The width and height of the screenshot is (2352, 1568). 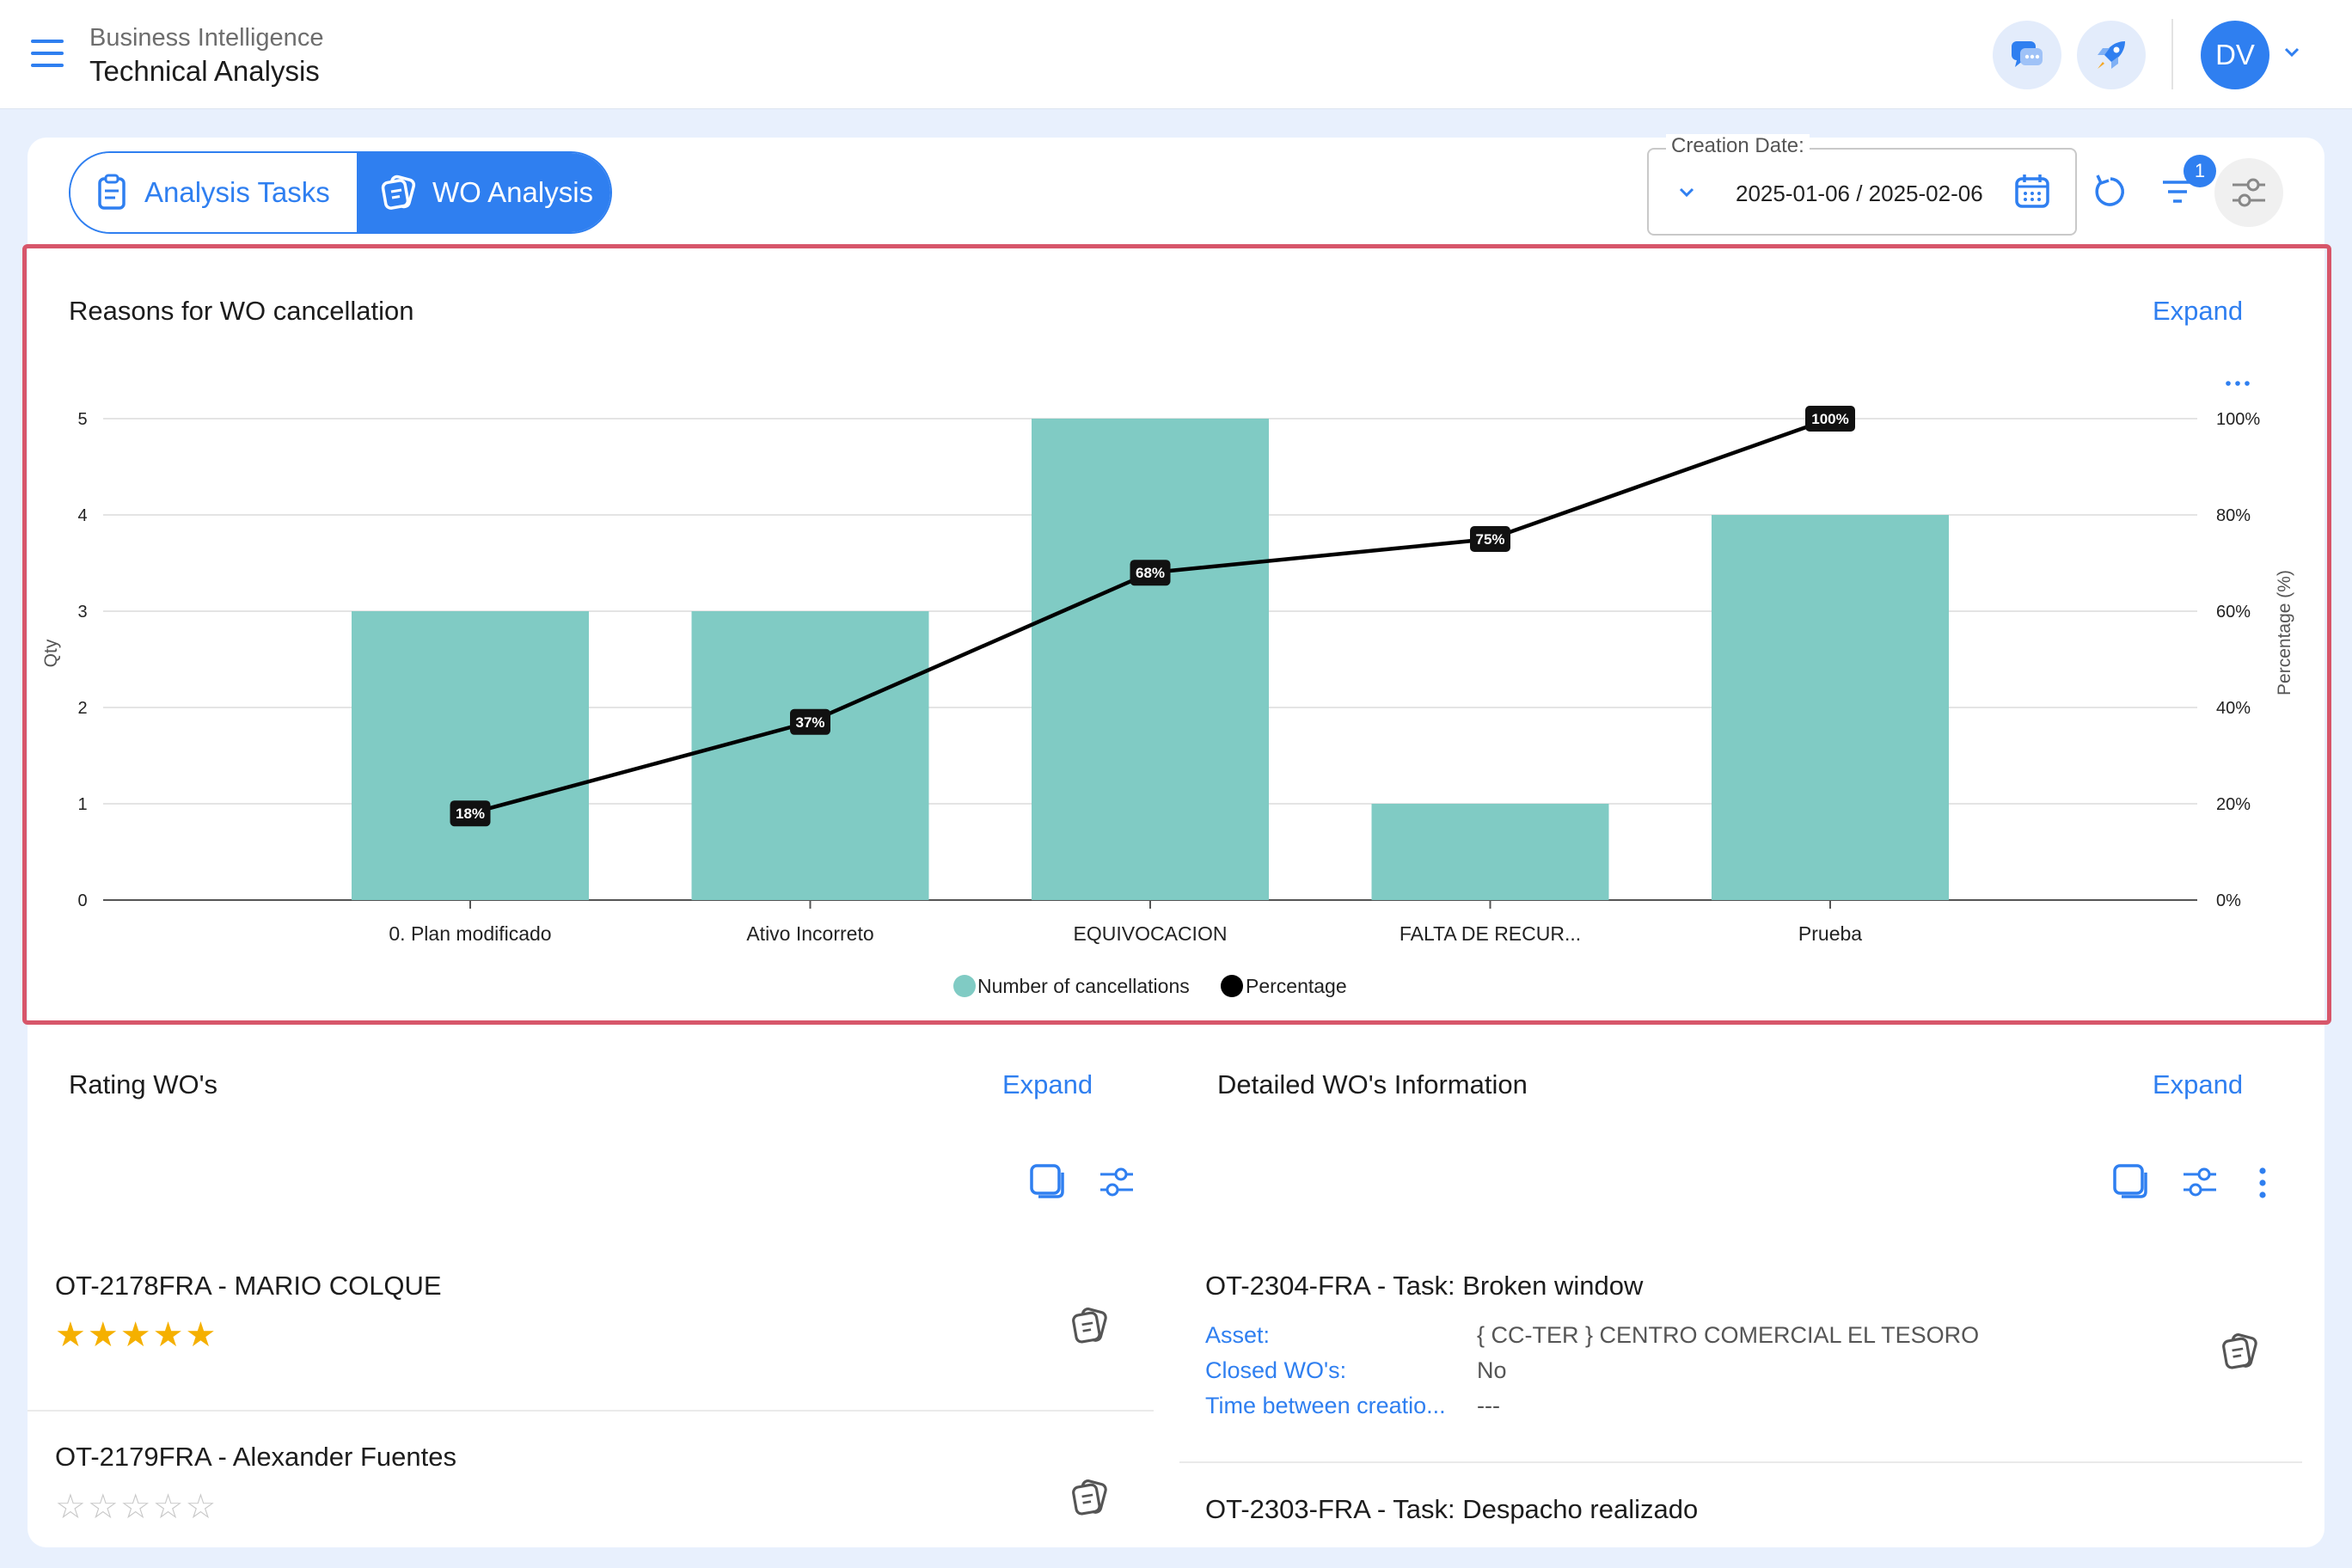 What do you see at coordinates (237, 192) in the screenshot?
I see `tab-label: Analysis Tasks` at bounding box center [237, 192].